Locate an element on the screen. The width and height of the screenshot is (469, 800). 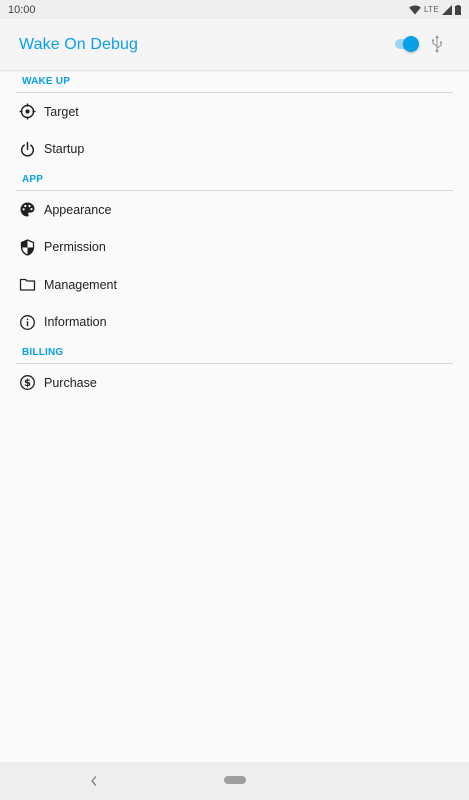
back-chevron-icon is located at coordinates (94, 781).